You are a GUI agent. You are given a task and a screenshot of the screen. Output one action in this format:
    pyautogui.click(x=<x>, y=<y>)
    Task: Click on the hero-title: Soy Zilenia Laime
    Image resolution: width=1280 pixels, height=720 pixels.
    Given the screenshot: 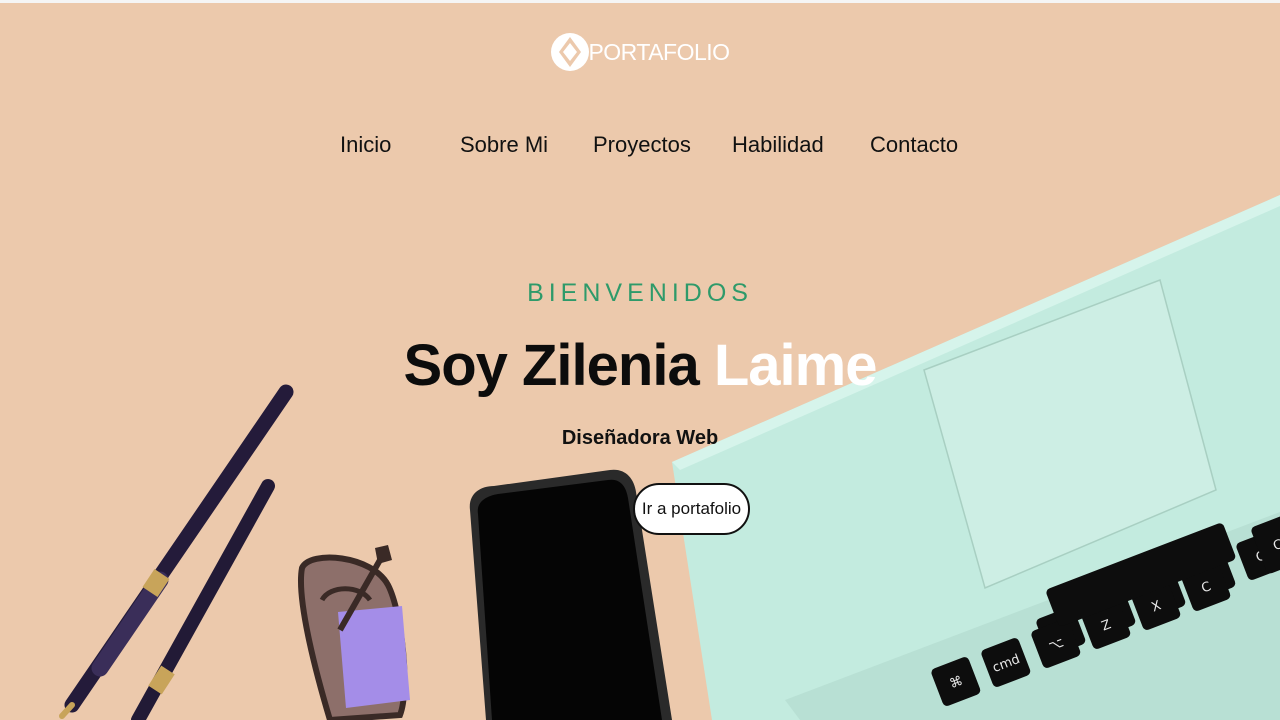 What is the action you would take?
    pyautogui.click(x=640, y=365)
    